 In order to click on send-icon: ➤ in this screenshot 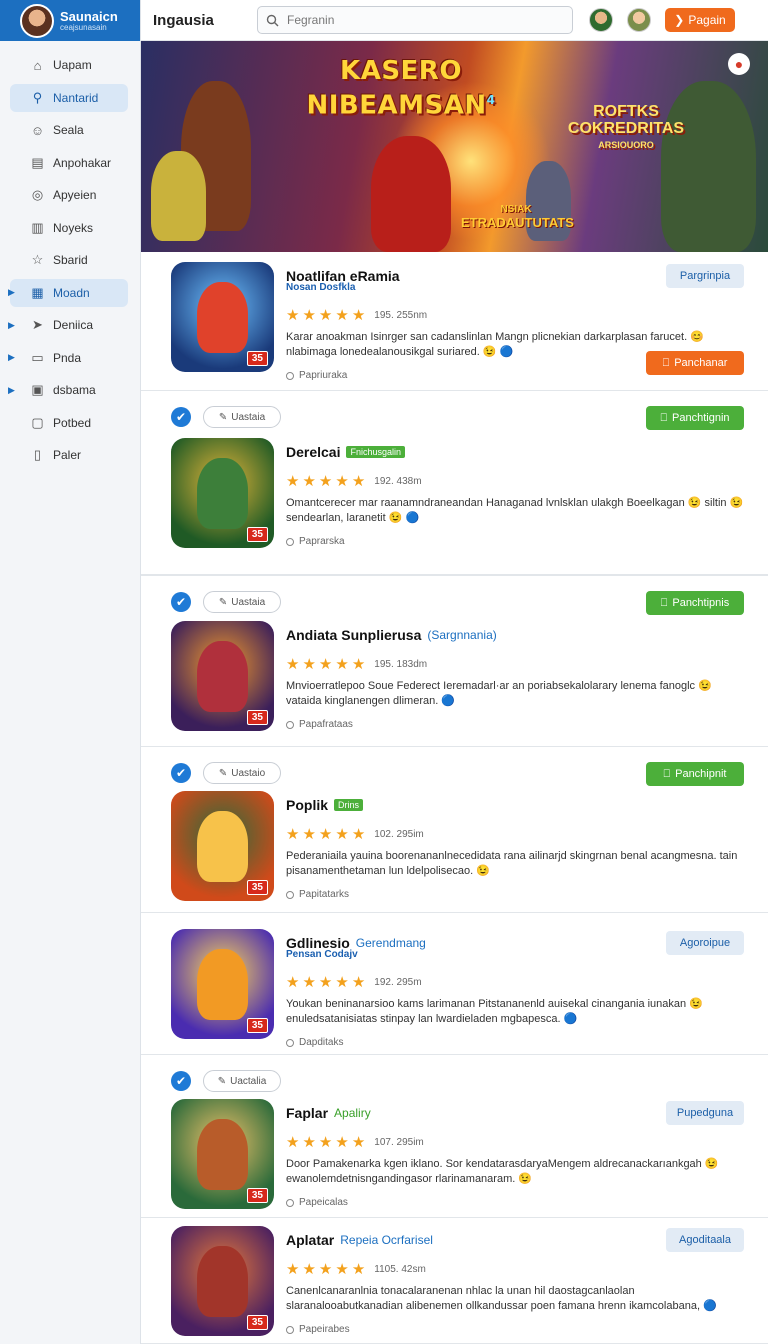, I will do `click(37, 324)`.